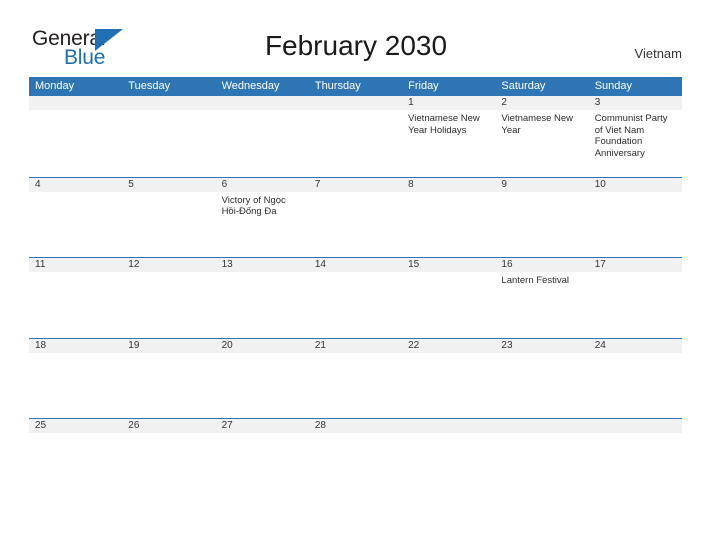 The image size is (712, 550). I want to click on day-number: 7, so click(355, 184).